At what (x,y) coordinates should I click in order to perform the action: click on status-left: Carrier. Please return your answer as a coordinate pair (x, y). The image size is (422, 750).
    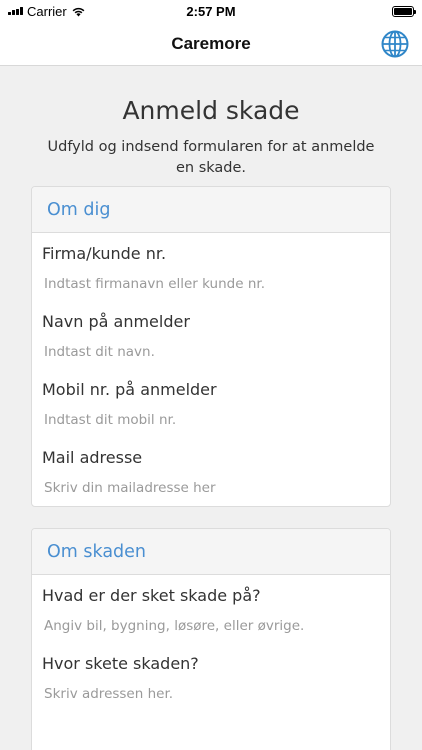
    Looking at the image, I should click on (78, 11).